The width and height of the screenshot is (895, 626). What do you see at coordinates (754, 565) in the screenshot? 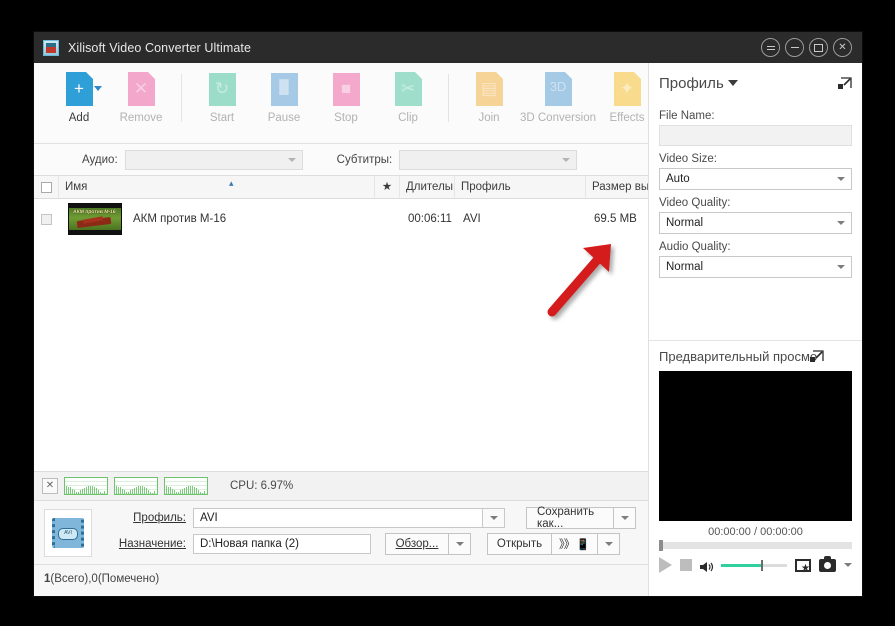
I see `volume-slider` at bounding box center [754, 565].